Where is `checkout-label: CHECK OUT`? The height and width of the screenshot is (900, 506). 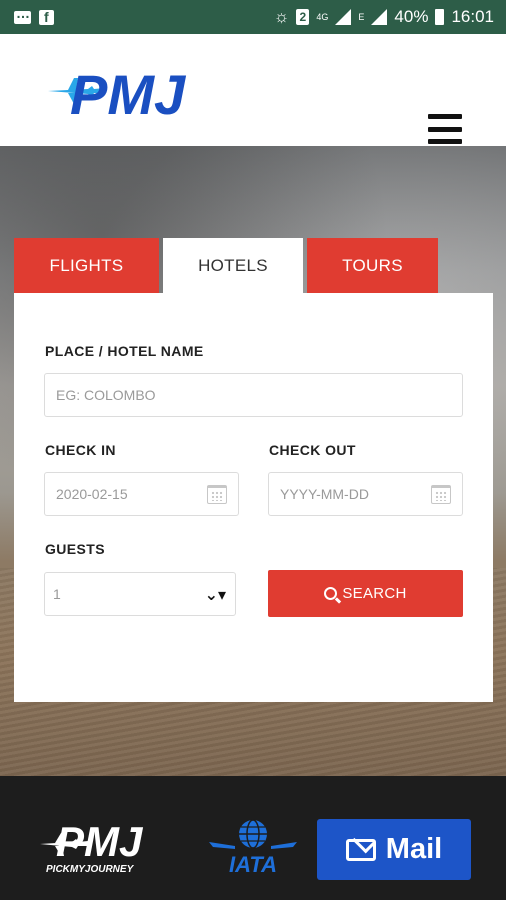 checkout-label: CHECK OUT is located at coordinates (312, 450).